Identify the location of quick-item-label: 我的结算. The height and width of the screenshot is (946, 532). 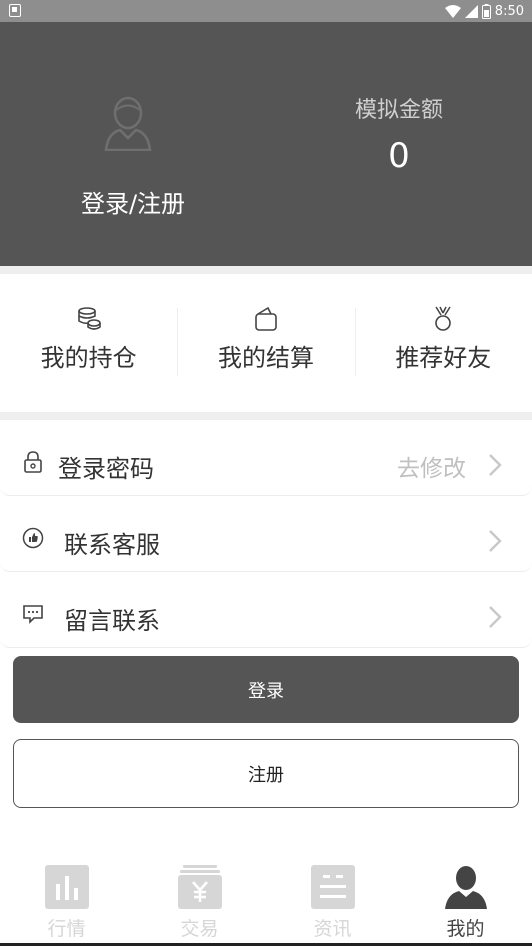
(265, 358).